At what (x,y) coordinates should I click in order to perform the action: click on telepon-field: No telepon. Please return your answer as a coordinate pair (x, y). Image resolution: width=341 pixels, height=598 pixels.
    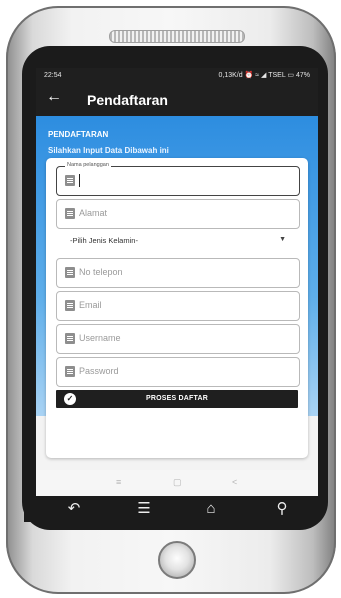
    Looking at the image, I should click on (178, 273).